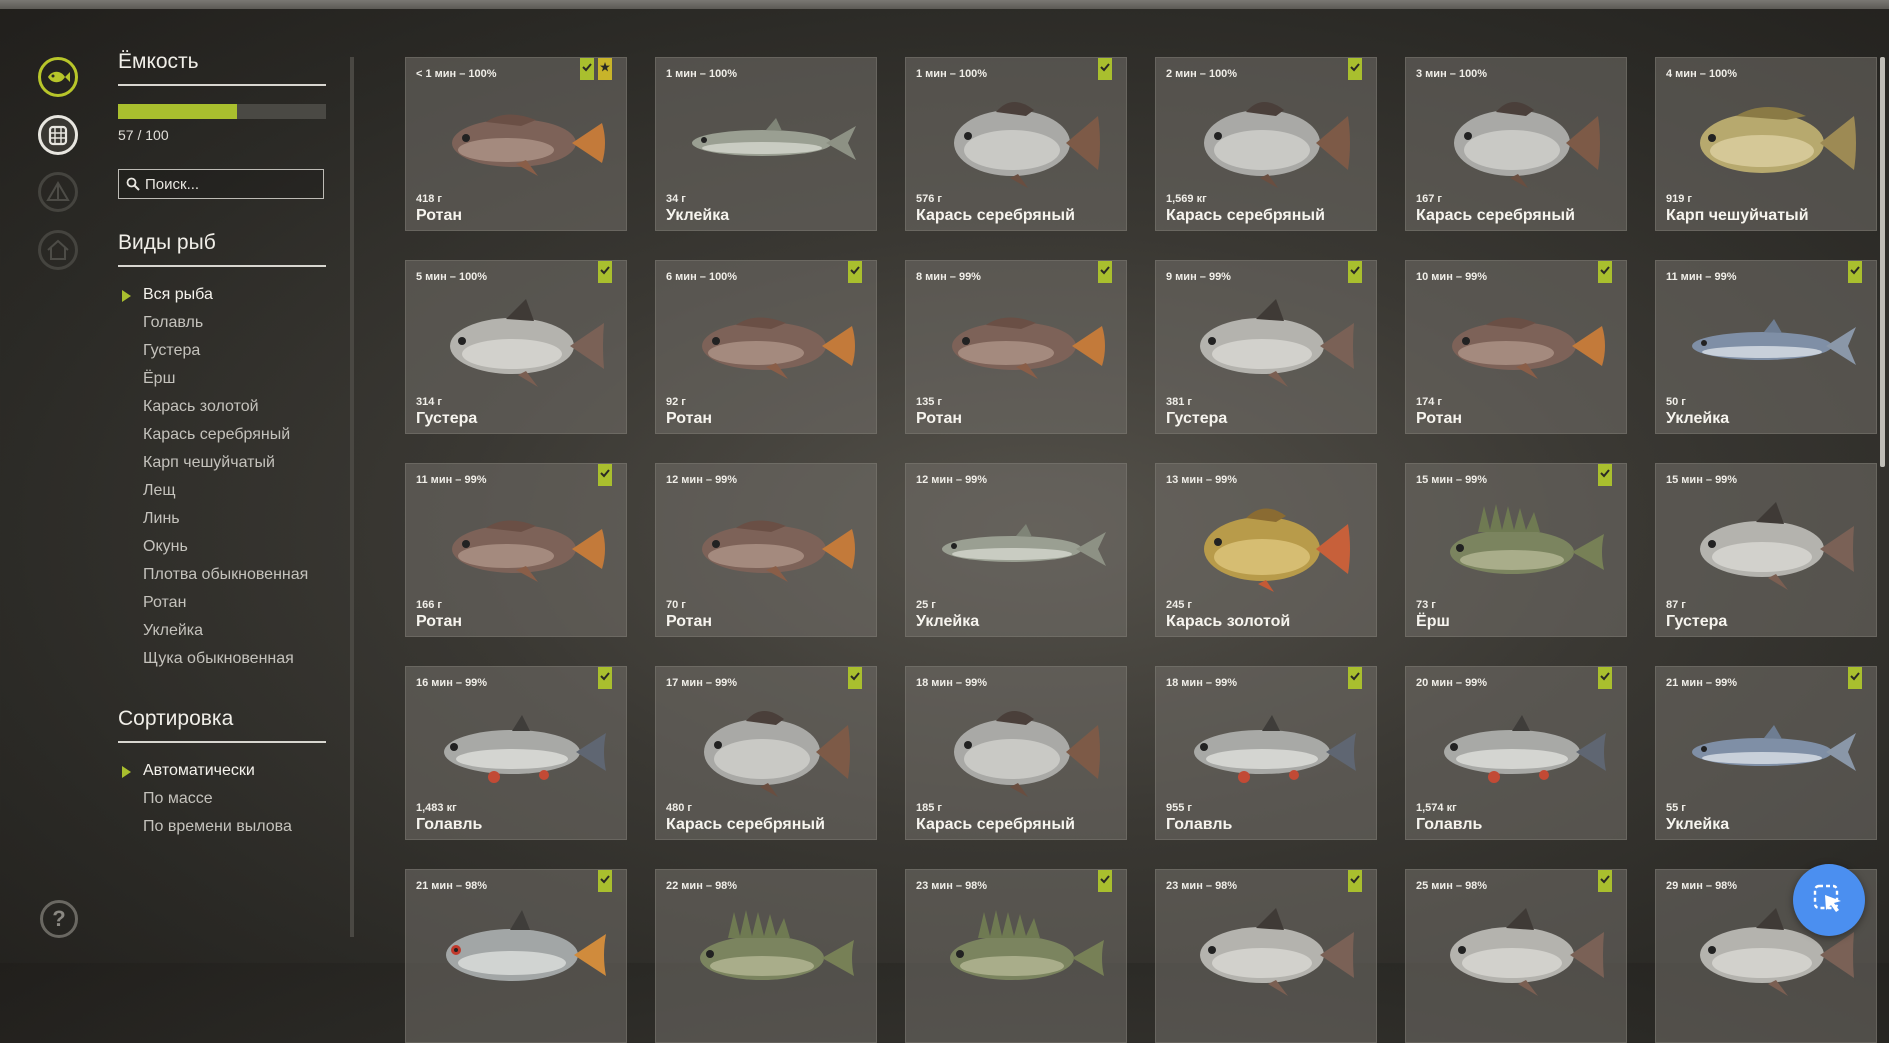  I want to click on fish-card: 17 мин – 99% 480 г Карась серебряный, so click(766, 753).